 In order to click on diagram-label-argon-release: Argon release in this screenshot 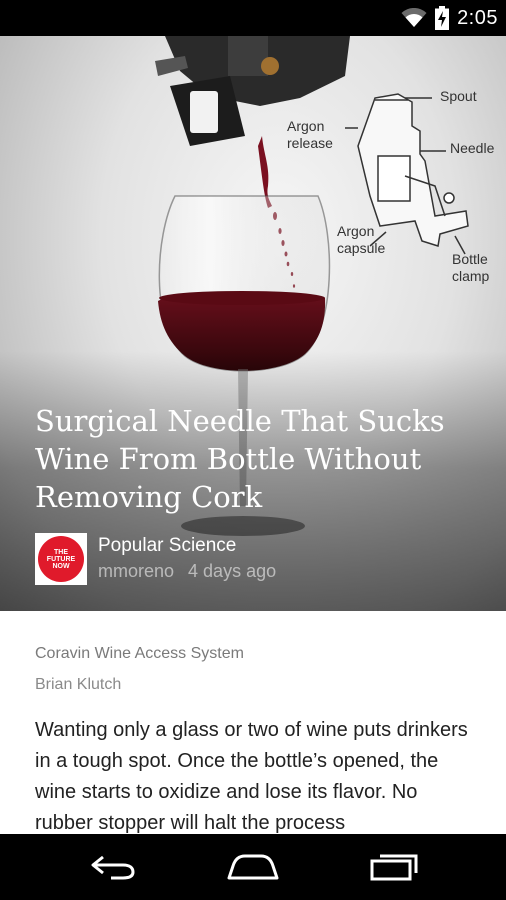, I will do `click(310, 134)`.